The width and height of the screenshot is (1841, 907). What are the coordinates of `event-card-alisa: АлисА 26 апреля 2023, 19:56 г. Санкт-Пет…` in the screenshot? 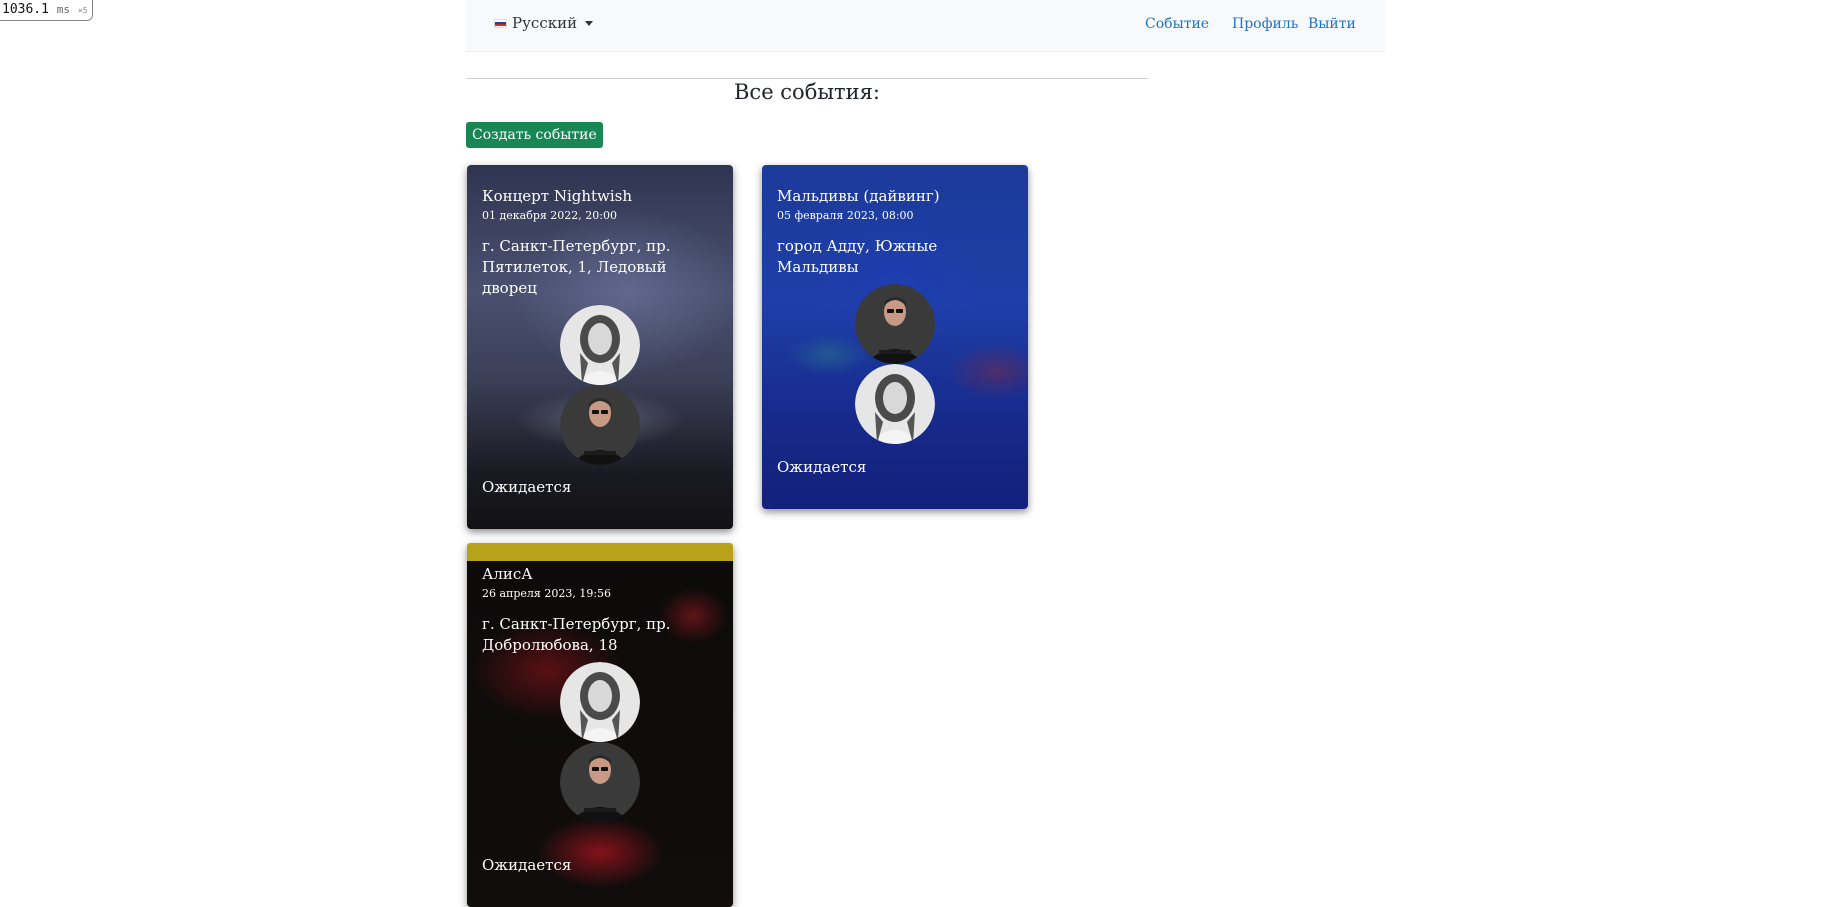 It's located at (600, 725).